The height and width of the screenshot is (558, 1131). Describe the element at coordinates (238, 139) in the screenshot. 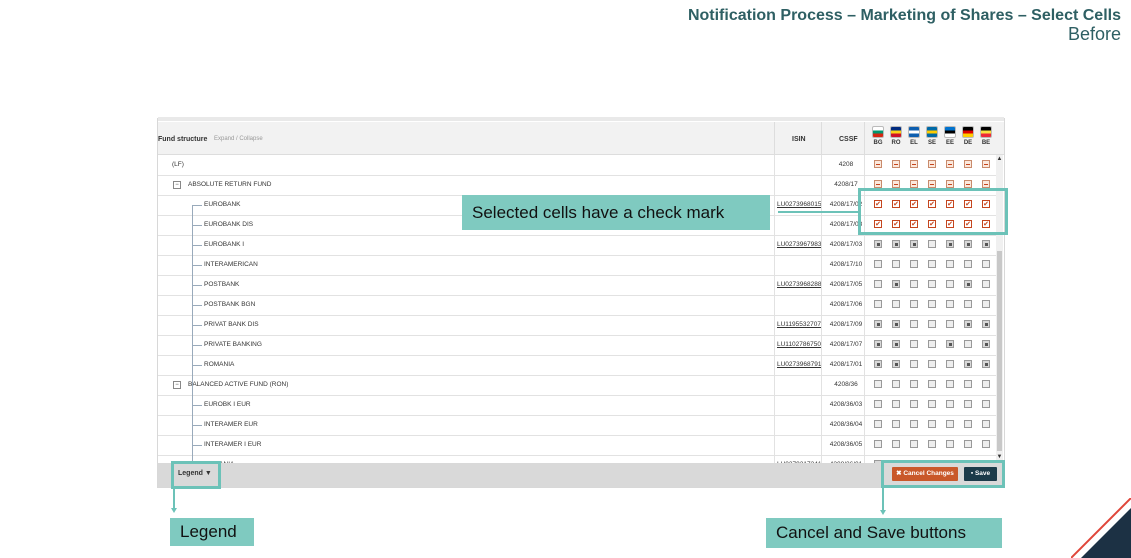

I see `expand-collapse-link: Expand / Collapse` at that location.